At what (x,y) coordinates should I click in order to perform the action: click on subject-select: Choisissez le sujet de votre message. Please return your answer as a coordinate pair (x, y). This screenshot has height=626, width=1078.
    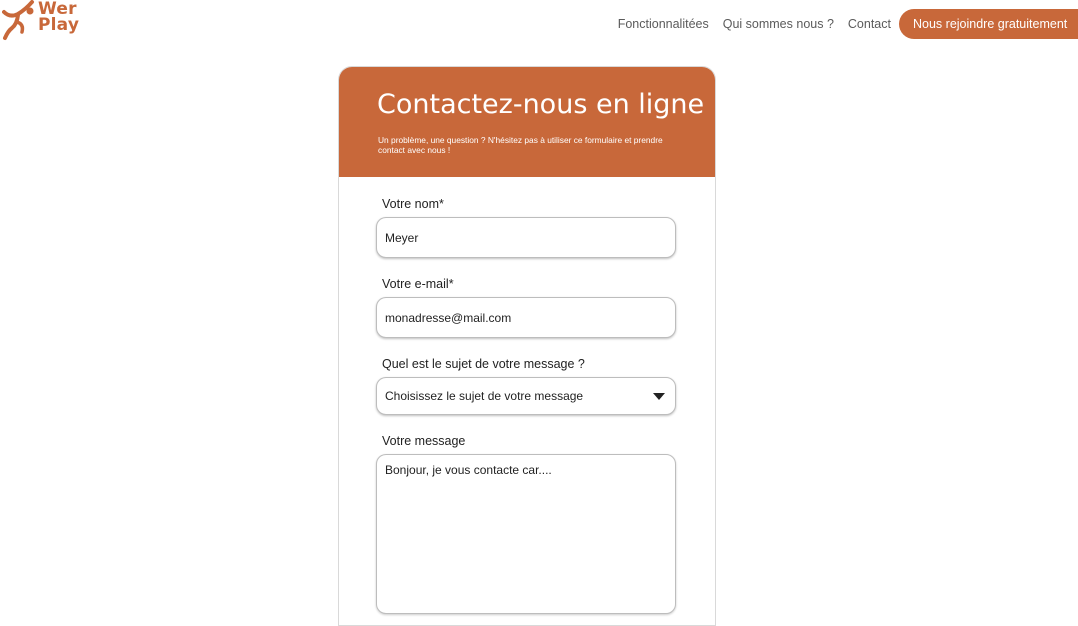
    Looking at the image, I should click on (526, 396).